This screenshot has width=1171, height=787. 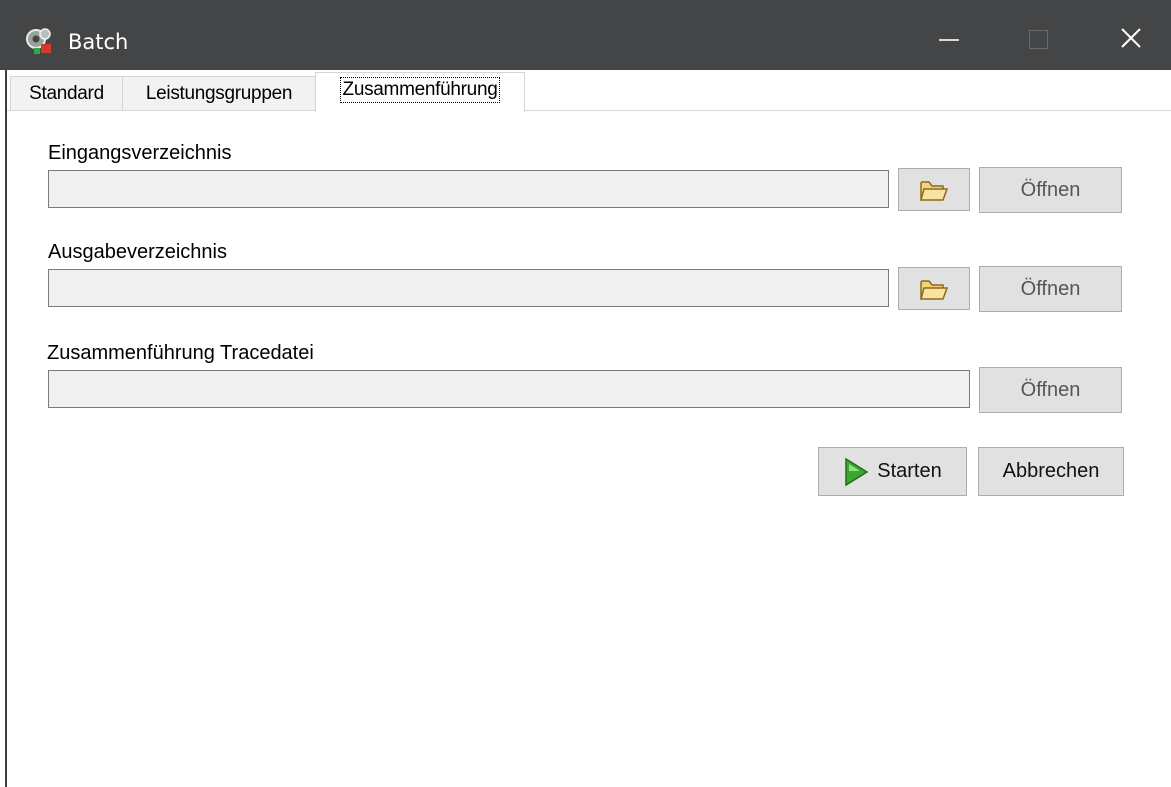 I want to click on start-button: Starten, so click(x=892, y=471).